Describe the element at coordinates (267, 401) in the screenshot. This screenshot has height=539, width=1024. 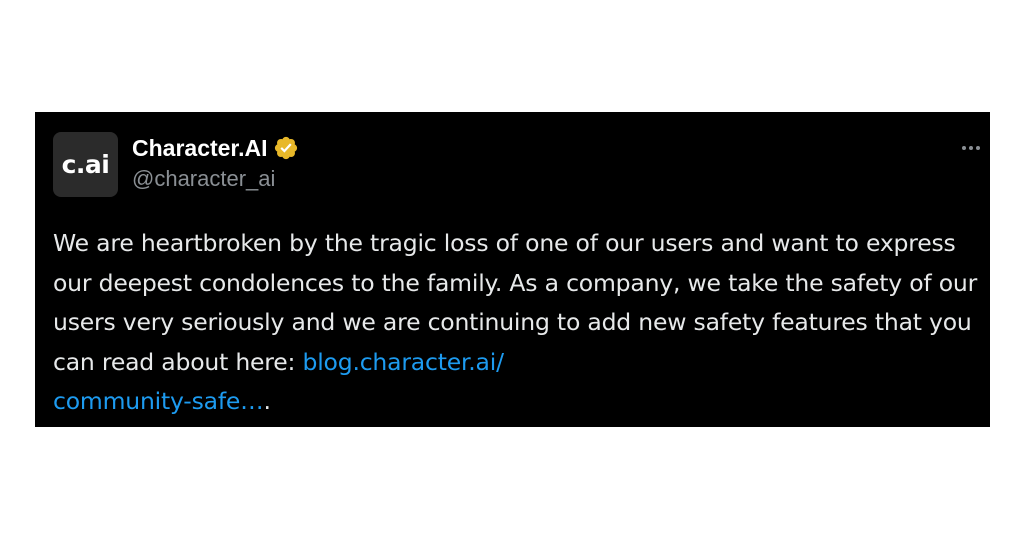
I see `tweet-body-end: .` at that location.